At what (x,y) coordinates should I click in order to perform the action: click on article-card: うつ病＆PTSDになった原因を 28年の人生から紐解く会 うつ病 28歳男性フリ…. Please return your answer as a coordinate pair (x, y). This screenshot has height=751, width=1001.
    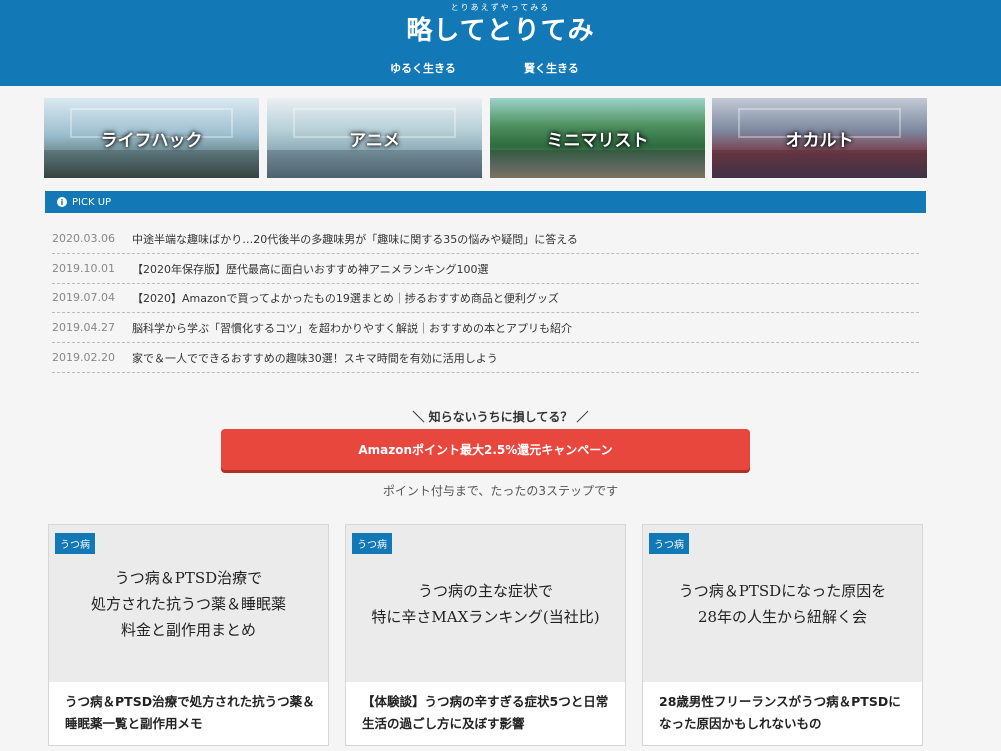
    Looking at the image, I should click on (782, 635).